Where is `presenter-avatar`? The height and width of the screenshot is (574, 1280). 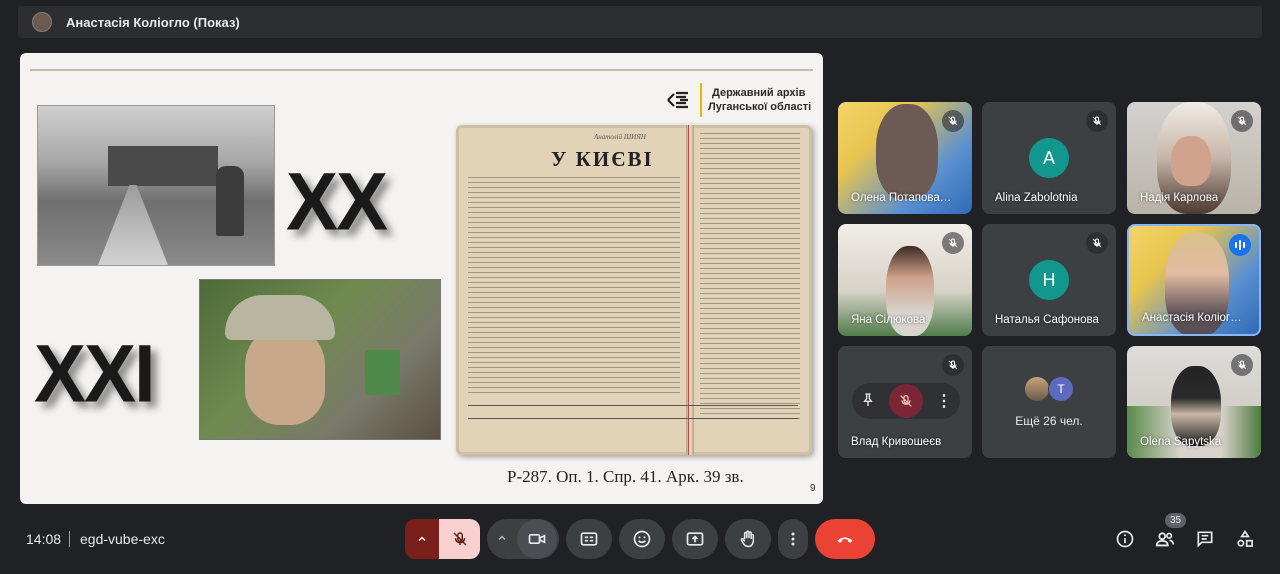 presenter-avatar is located at coordinates (42, 22).